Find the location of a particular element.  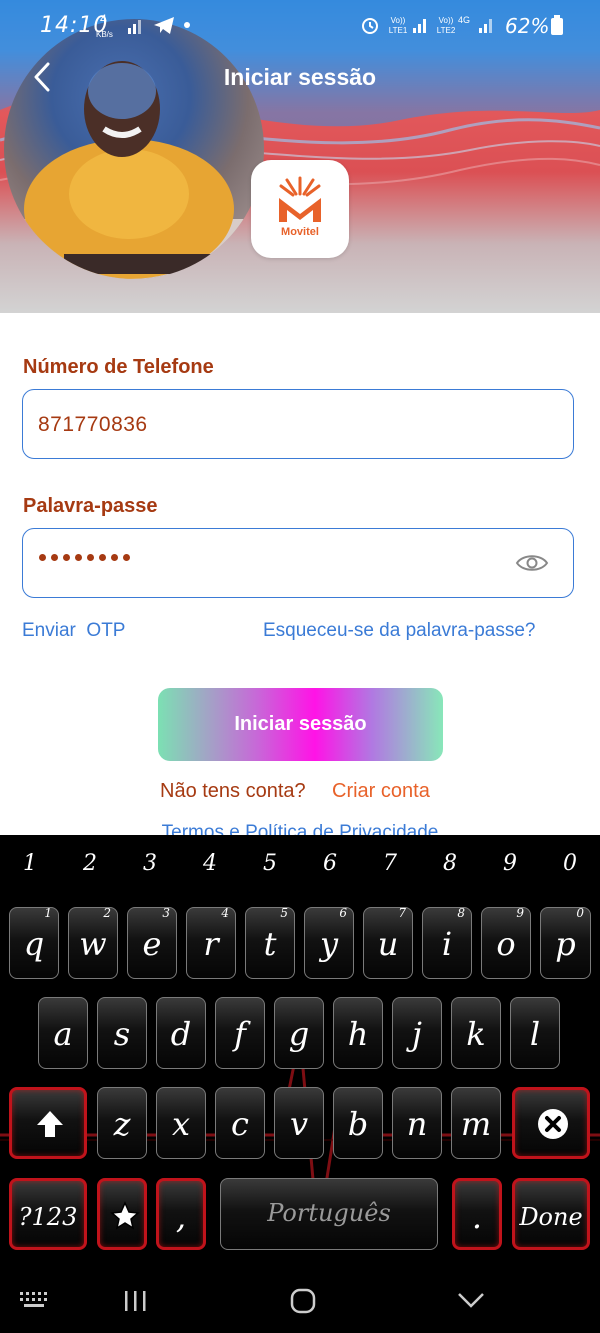

backspace-key is located at coordinates (551, 1123).